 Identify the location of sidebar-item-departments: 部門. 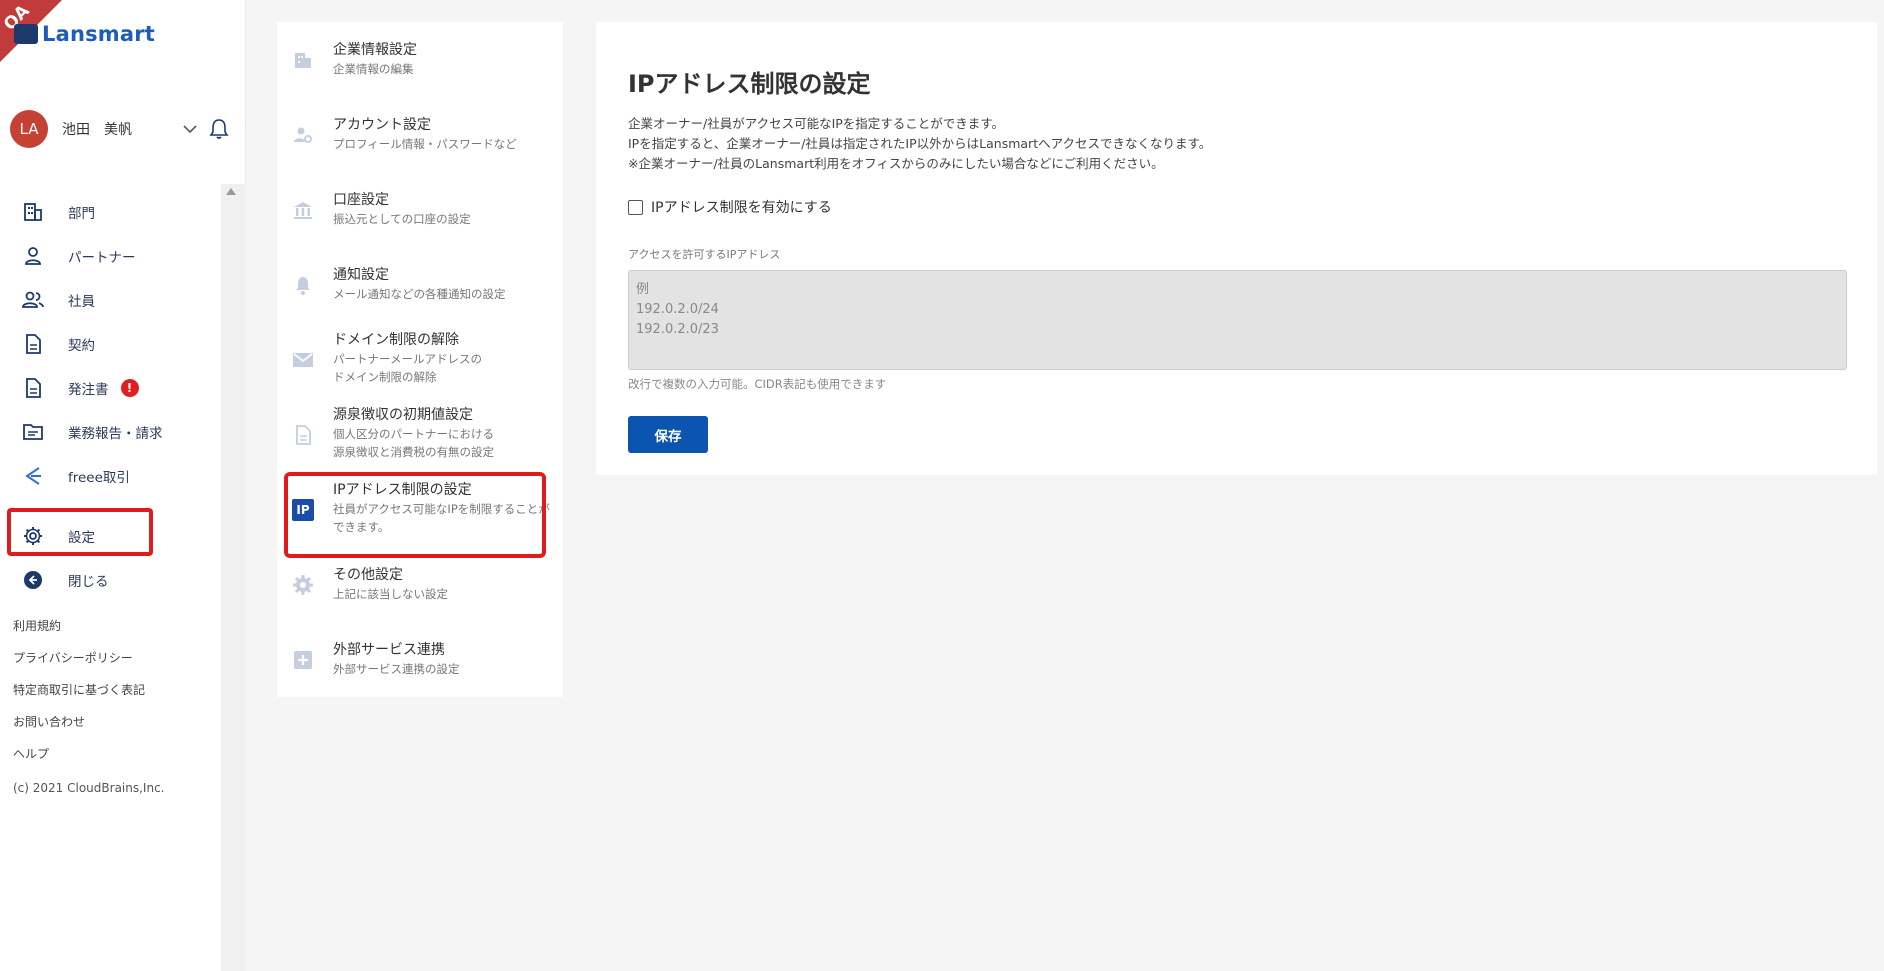
(115, 212).